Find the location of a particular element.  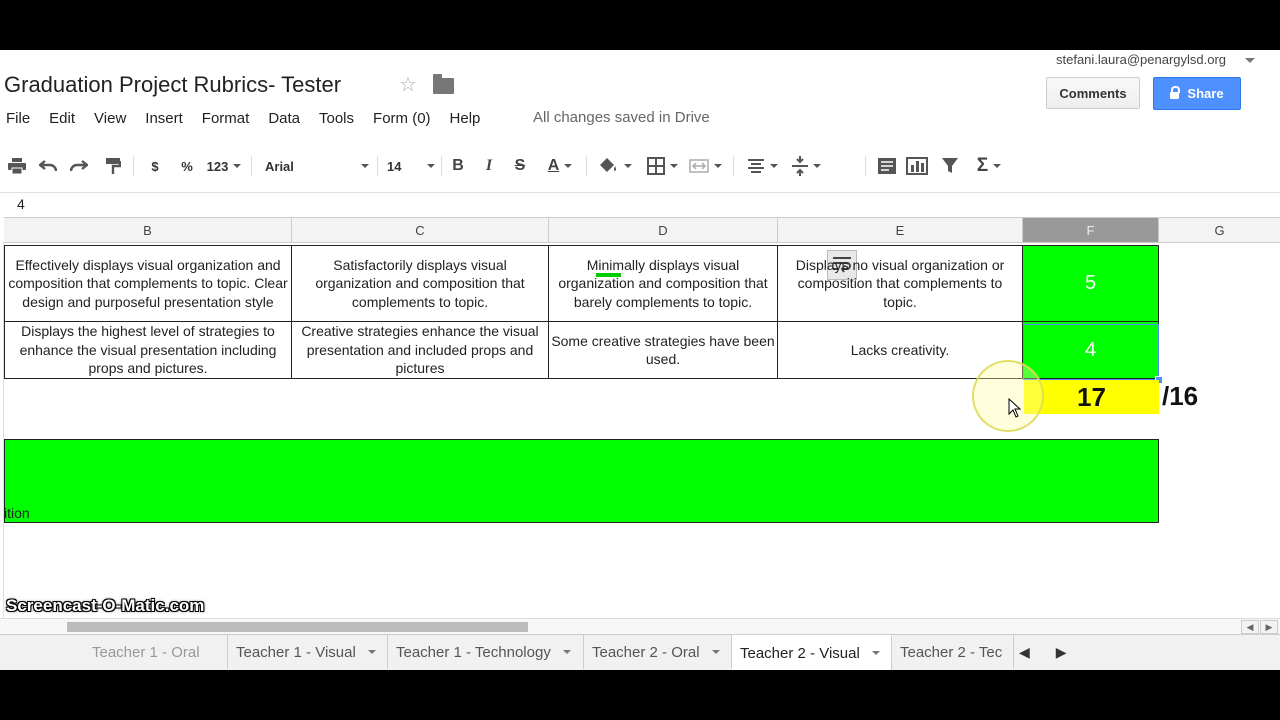

borders-button is located at coordinates (662, 166).